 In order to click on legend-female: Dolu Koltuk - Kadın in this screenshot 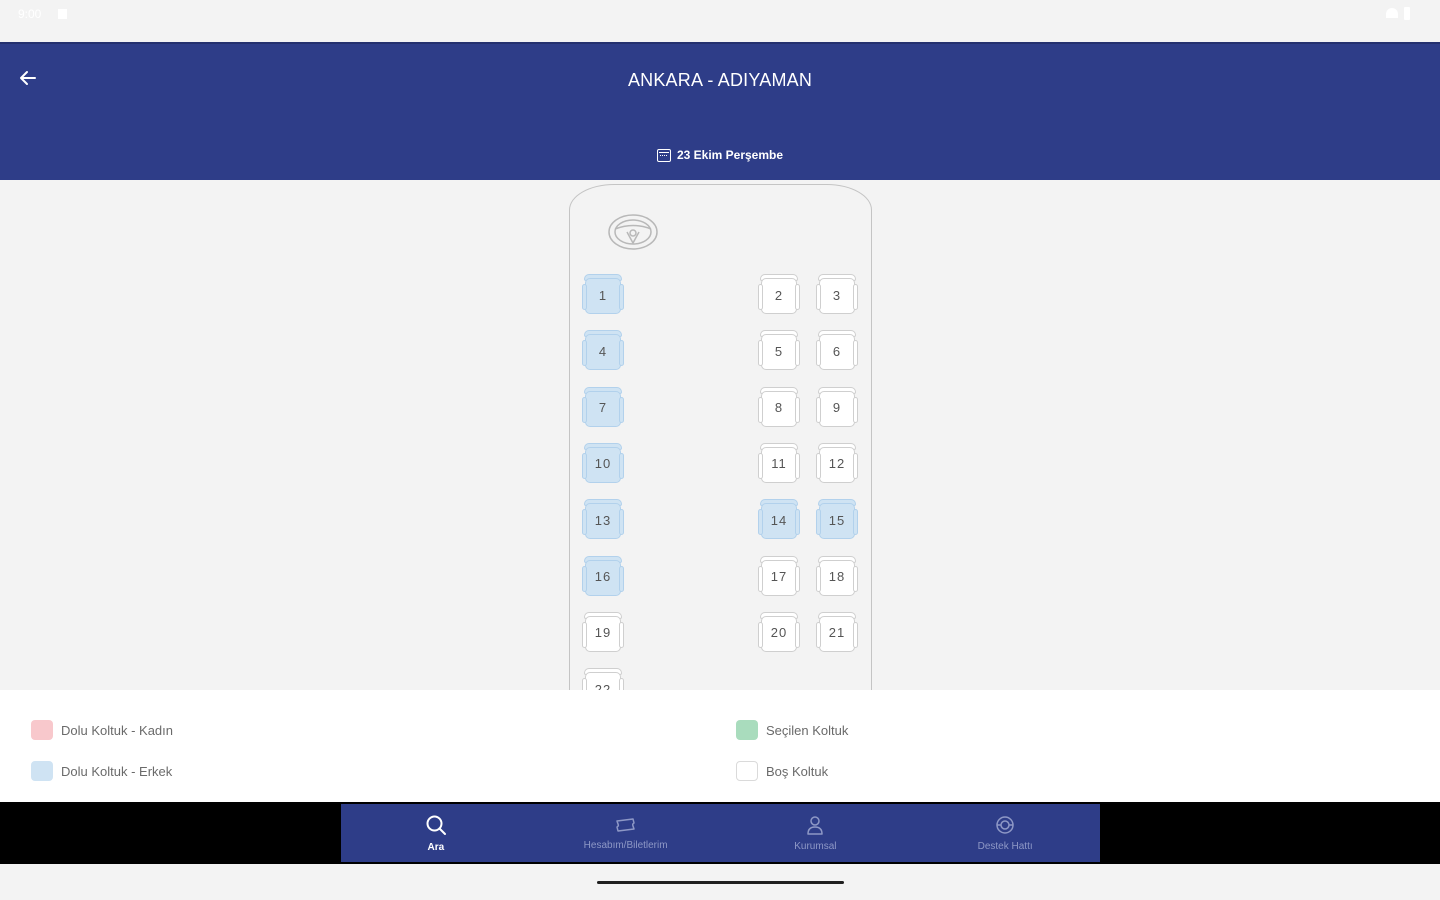, I will do `click(102, 730)`.